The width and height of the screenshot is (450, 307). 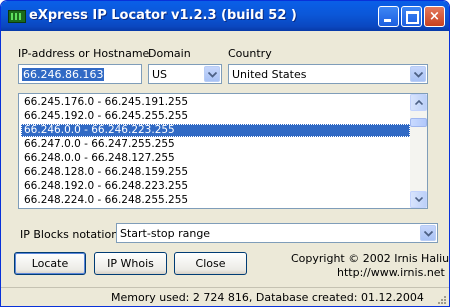 I want to click on domain-dropdown-button, so click(x=212, y=74).